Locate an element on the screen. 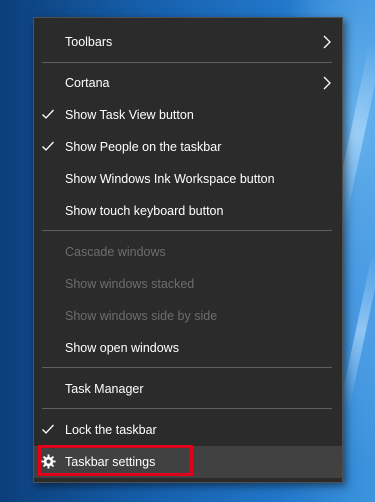 The height and width of the screenshot is (502, 375). menu-item-label: Show Task View button is located at coordinates (129, 115).